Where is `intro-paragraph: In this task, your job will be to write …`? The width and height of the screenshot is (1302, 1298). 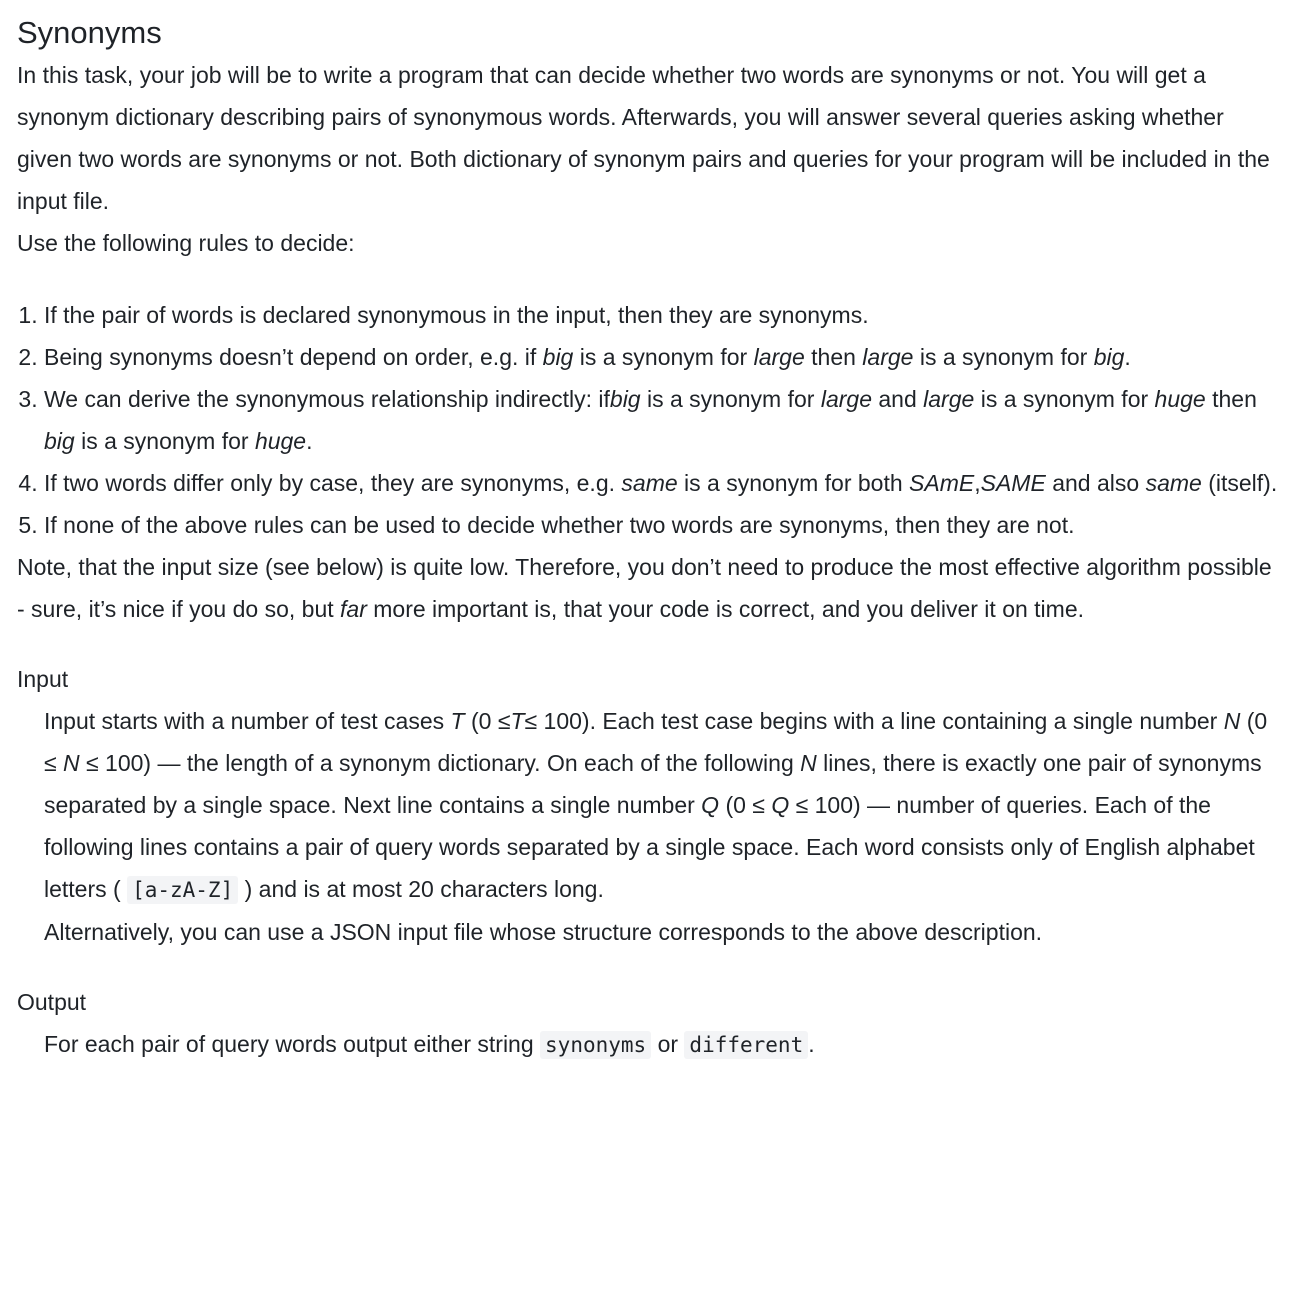 intro-paragraph: In this task, your job will be to write … is located at coordinates (643, 138).